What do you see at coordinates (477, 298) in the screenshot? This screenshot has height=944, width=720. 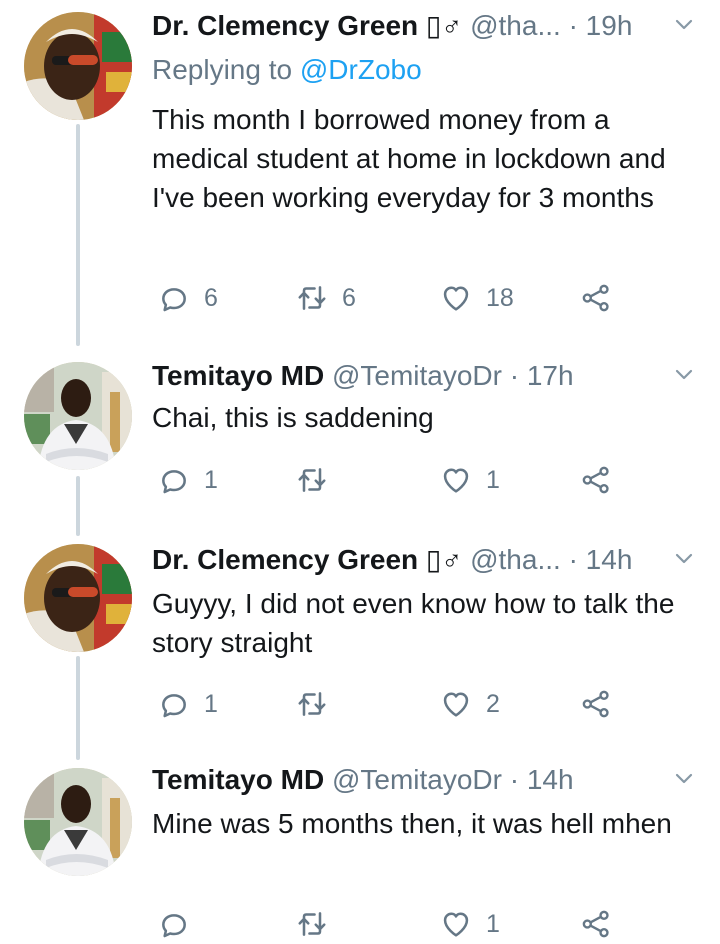 I see `like-button: 18` at bounding box center [477, 298].